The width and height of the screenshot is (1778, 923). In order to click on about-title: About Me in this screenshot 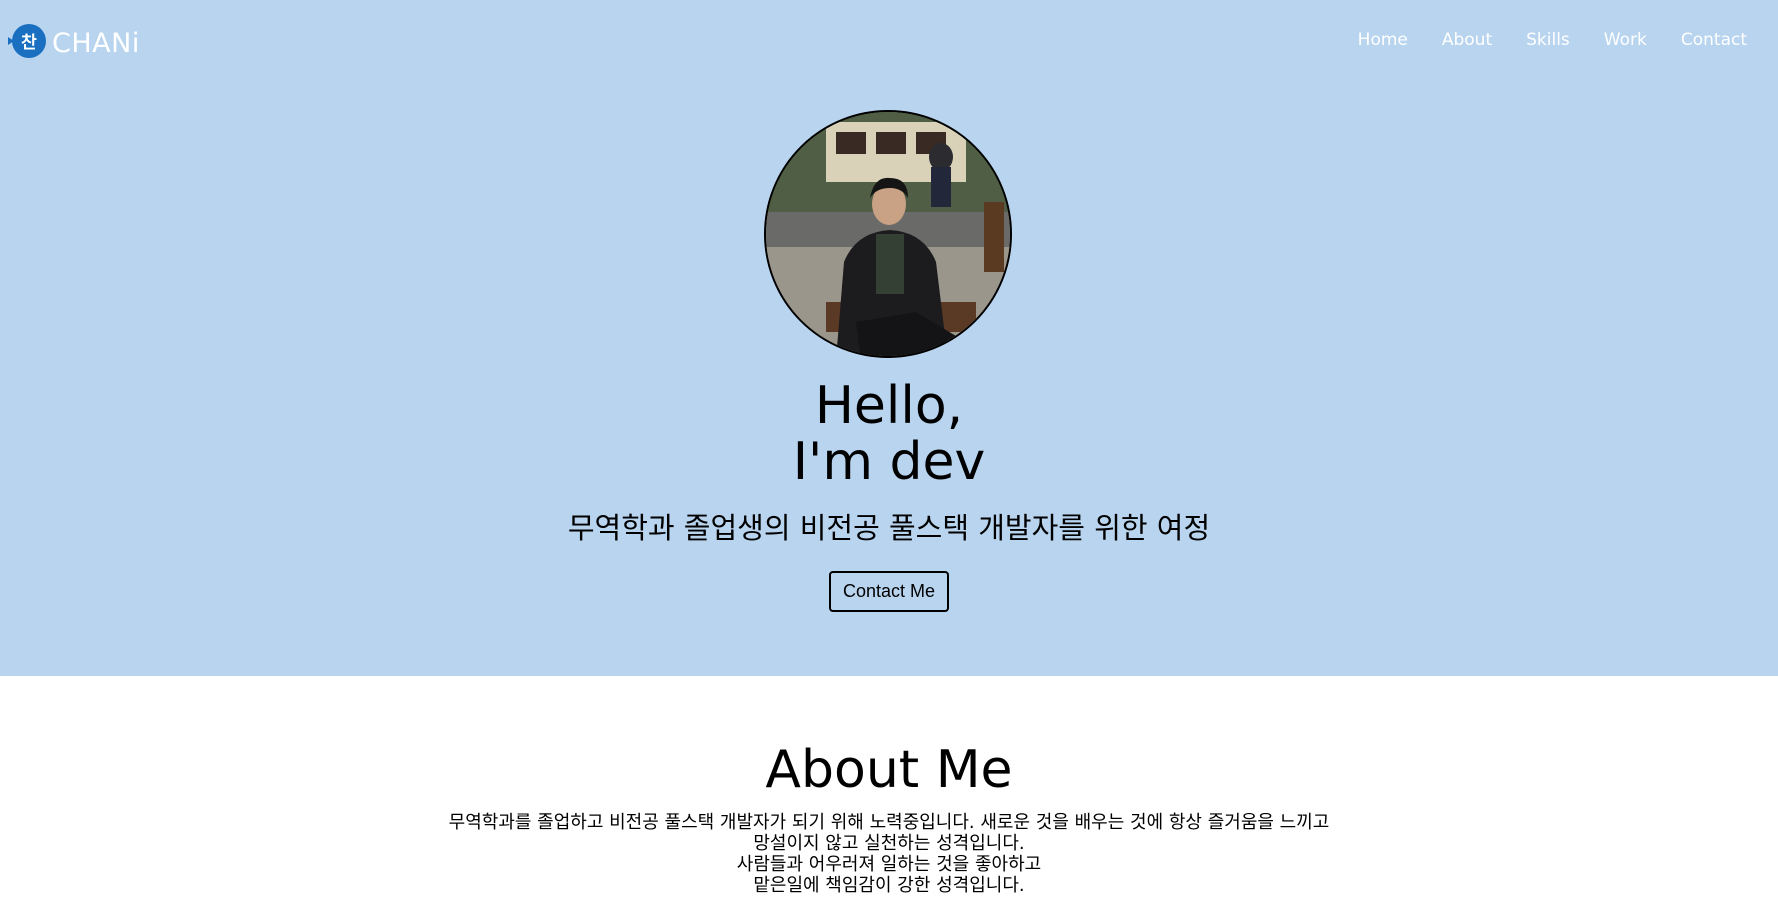, I will do `click(889, 770)`.